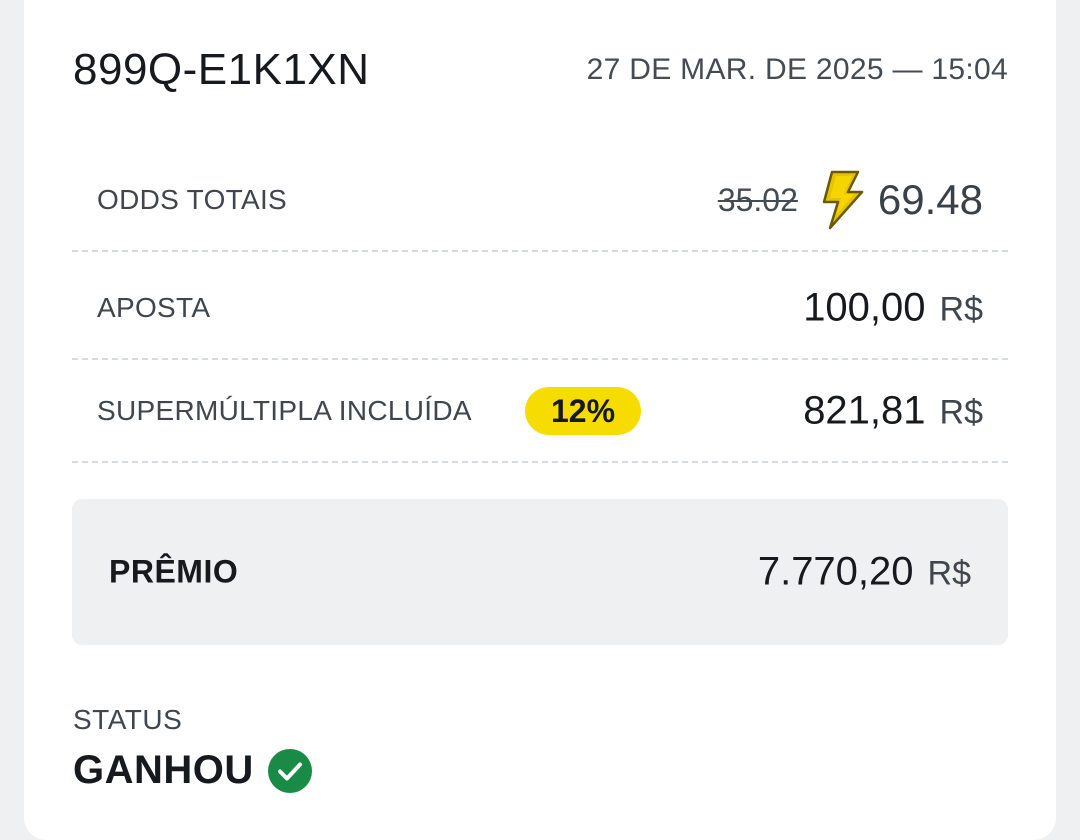 The height and width of the screenshot is (840, 1080). What do you see at coordinates (583, 411) in the screenshot?
I see `supermultiple-badge: 12%` at bounding box center [583, 411].